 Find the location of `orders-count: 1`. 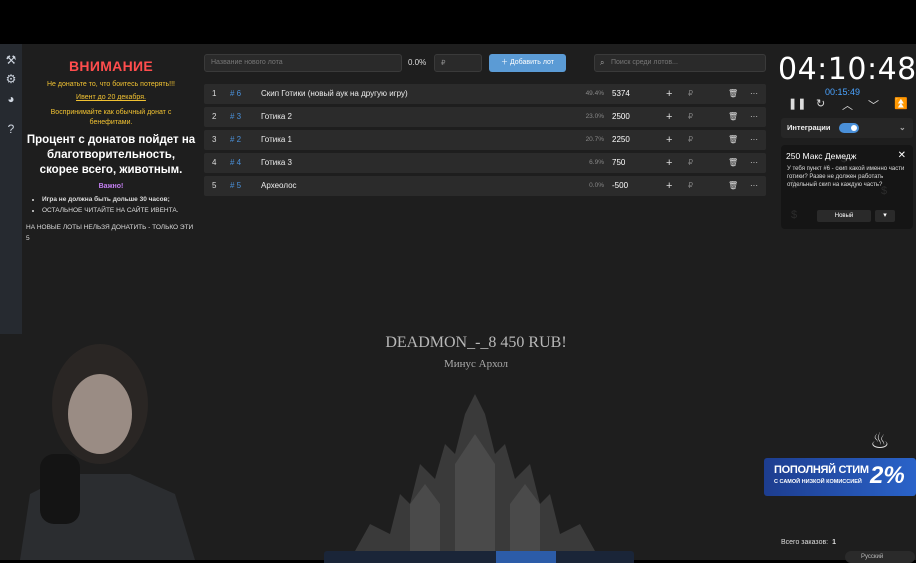

orders-count: 1 is located at coordinates (834, 542).